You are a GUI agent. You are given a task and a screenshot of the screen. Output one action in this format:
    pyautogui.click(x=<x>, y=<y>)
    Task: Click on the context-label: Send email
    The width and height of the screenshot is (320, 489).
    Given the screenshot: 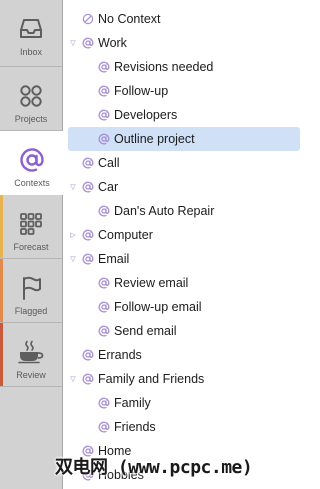 What is the action you would take?
    pyautogui.click(x=145, y=331)
    